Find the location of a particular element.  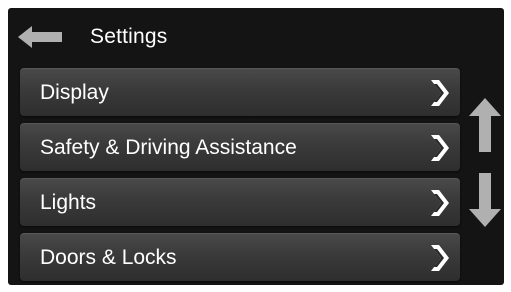

scroll-up-button is located at coordinates (485, 125).